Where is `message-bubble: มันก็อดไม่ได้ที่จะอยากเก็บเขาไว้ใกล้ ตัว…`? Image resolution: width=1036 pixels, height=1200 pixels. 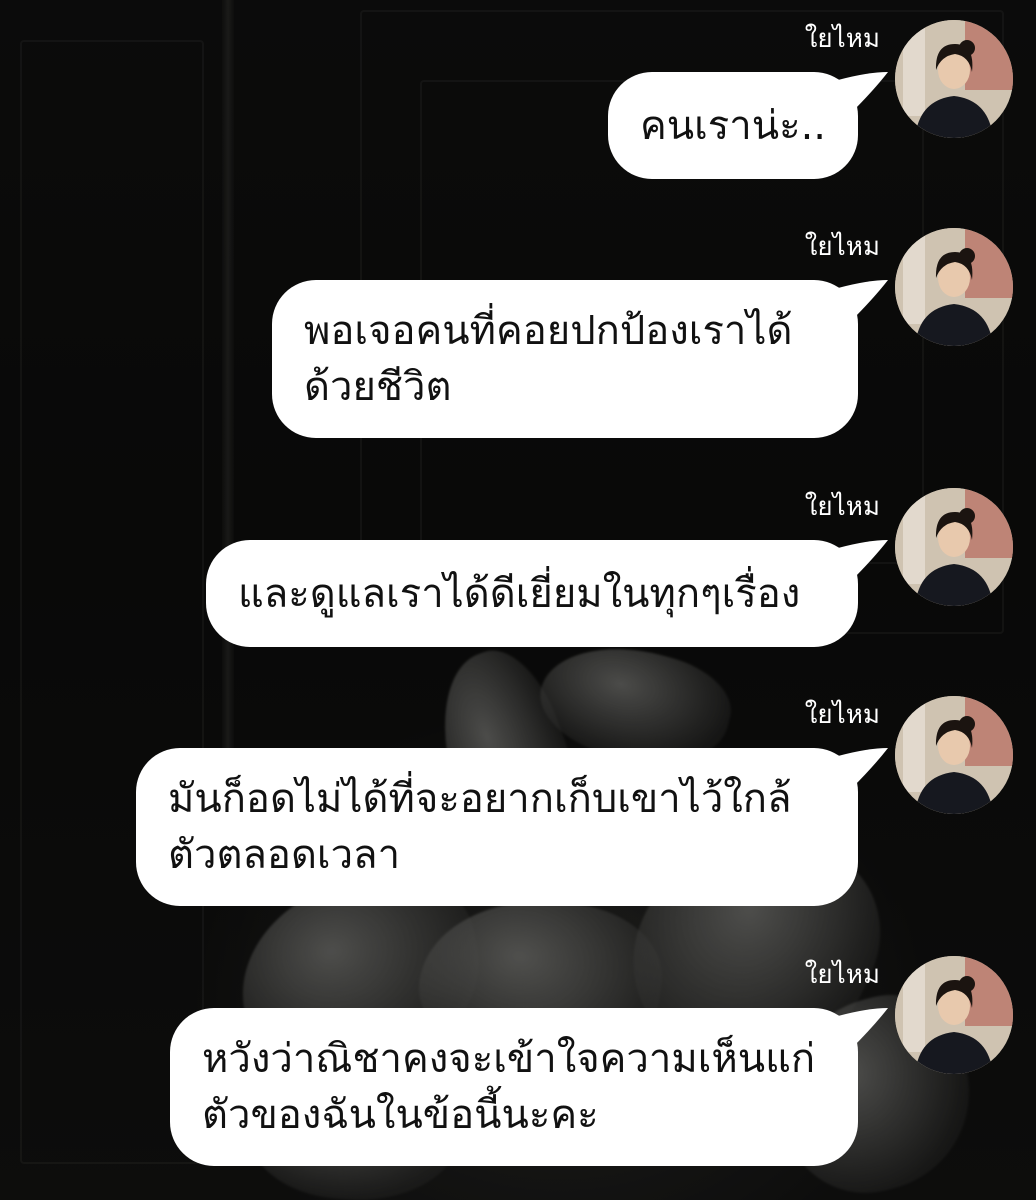
message-bubble: มันก็อดไม่ได้ที่จะอยากเก็บเขาไว้ใกล้ ตัว… is located at coordinates (512, 827).